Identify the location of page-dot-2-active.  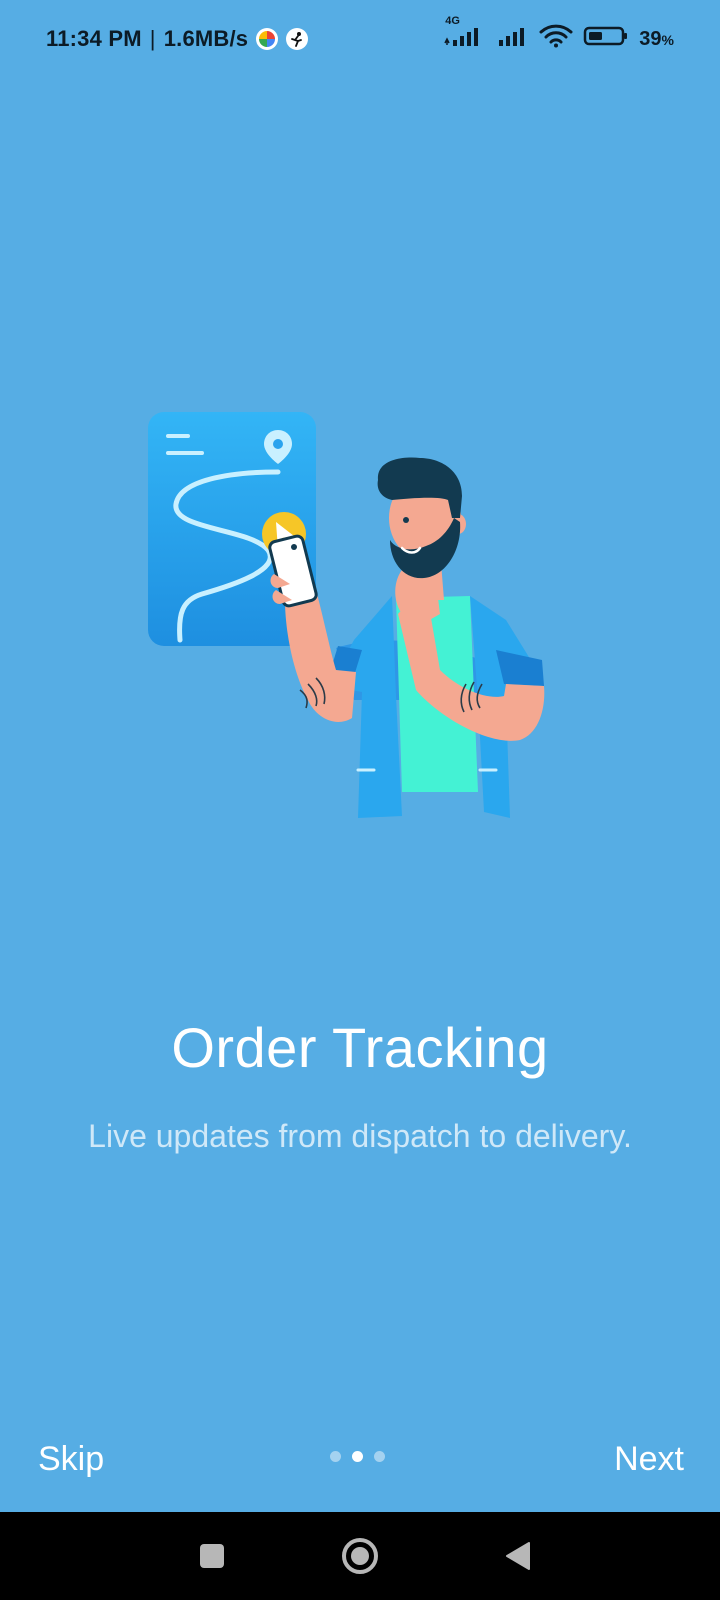
(357, 1456).